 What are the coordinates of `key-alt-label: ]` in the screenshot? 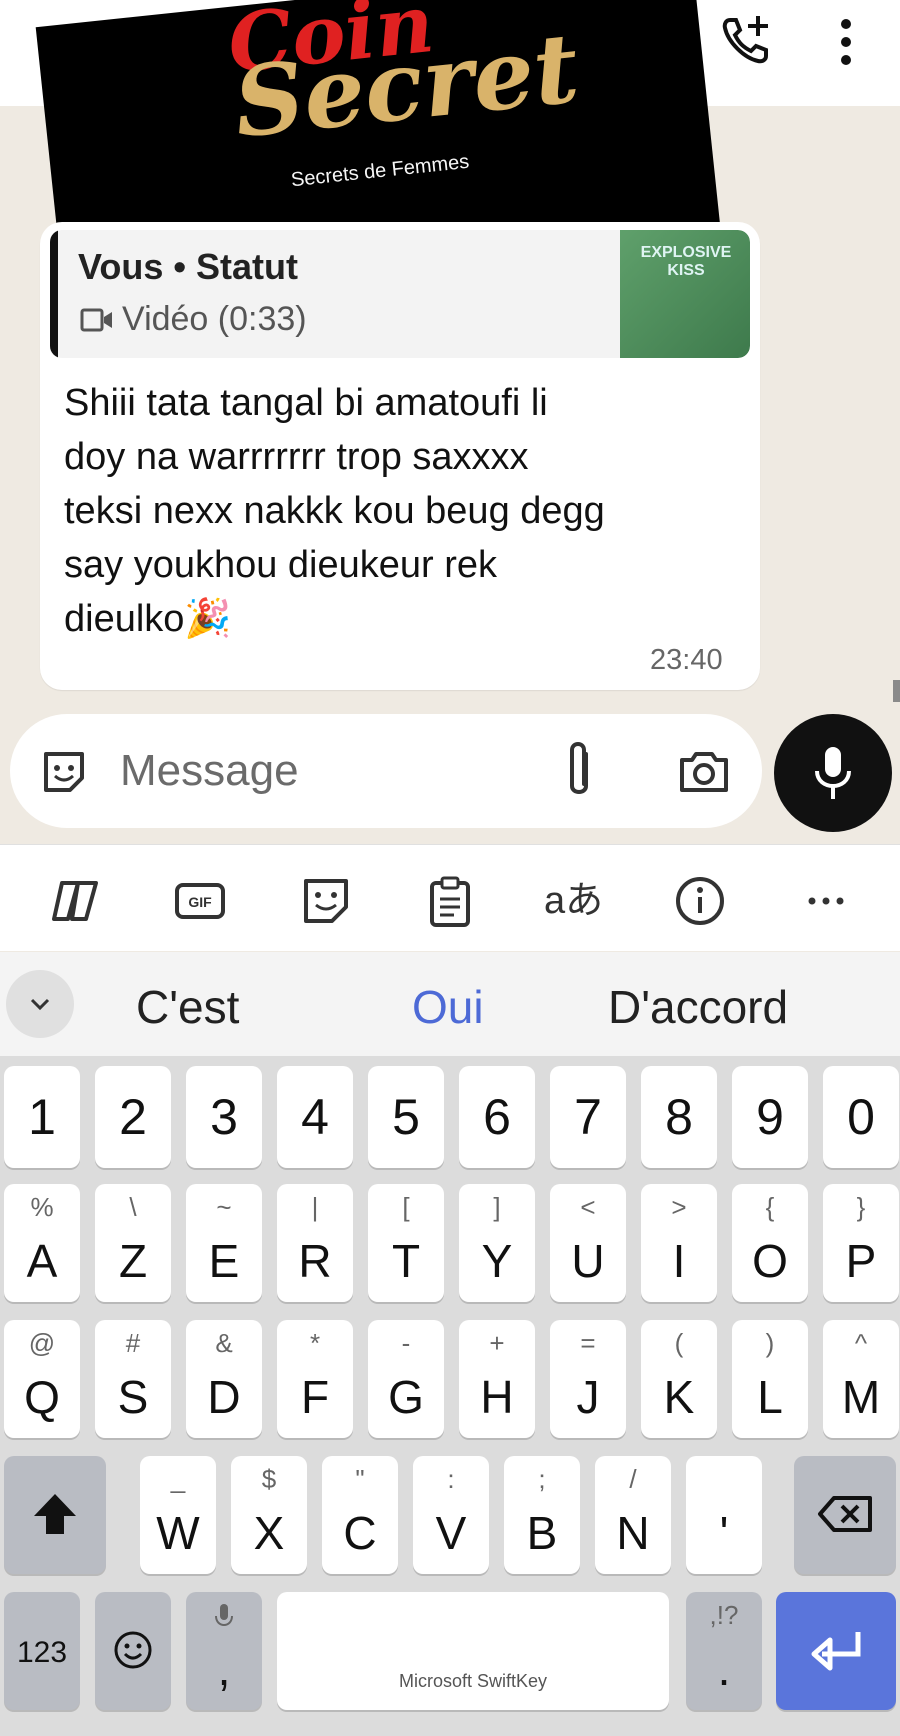 It's located at (497, 1207).